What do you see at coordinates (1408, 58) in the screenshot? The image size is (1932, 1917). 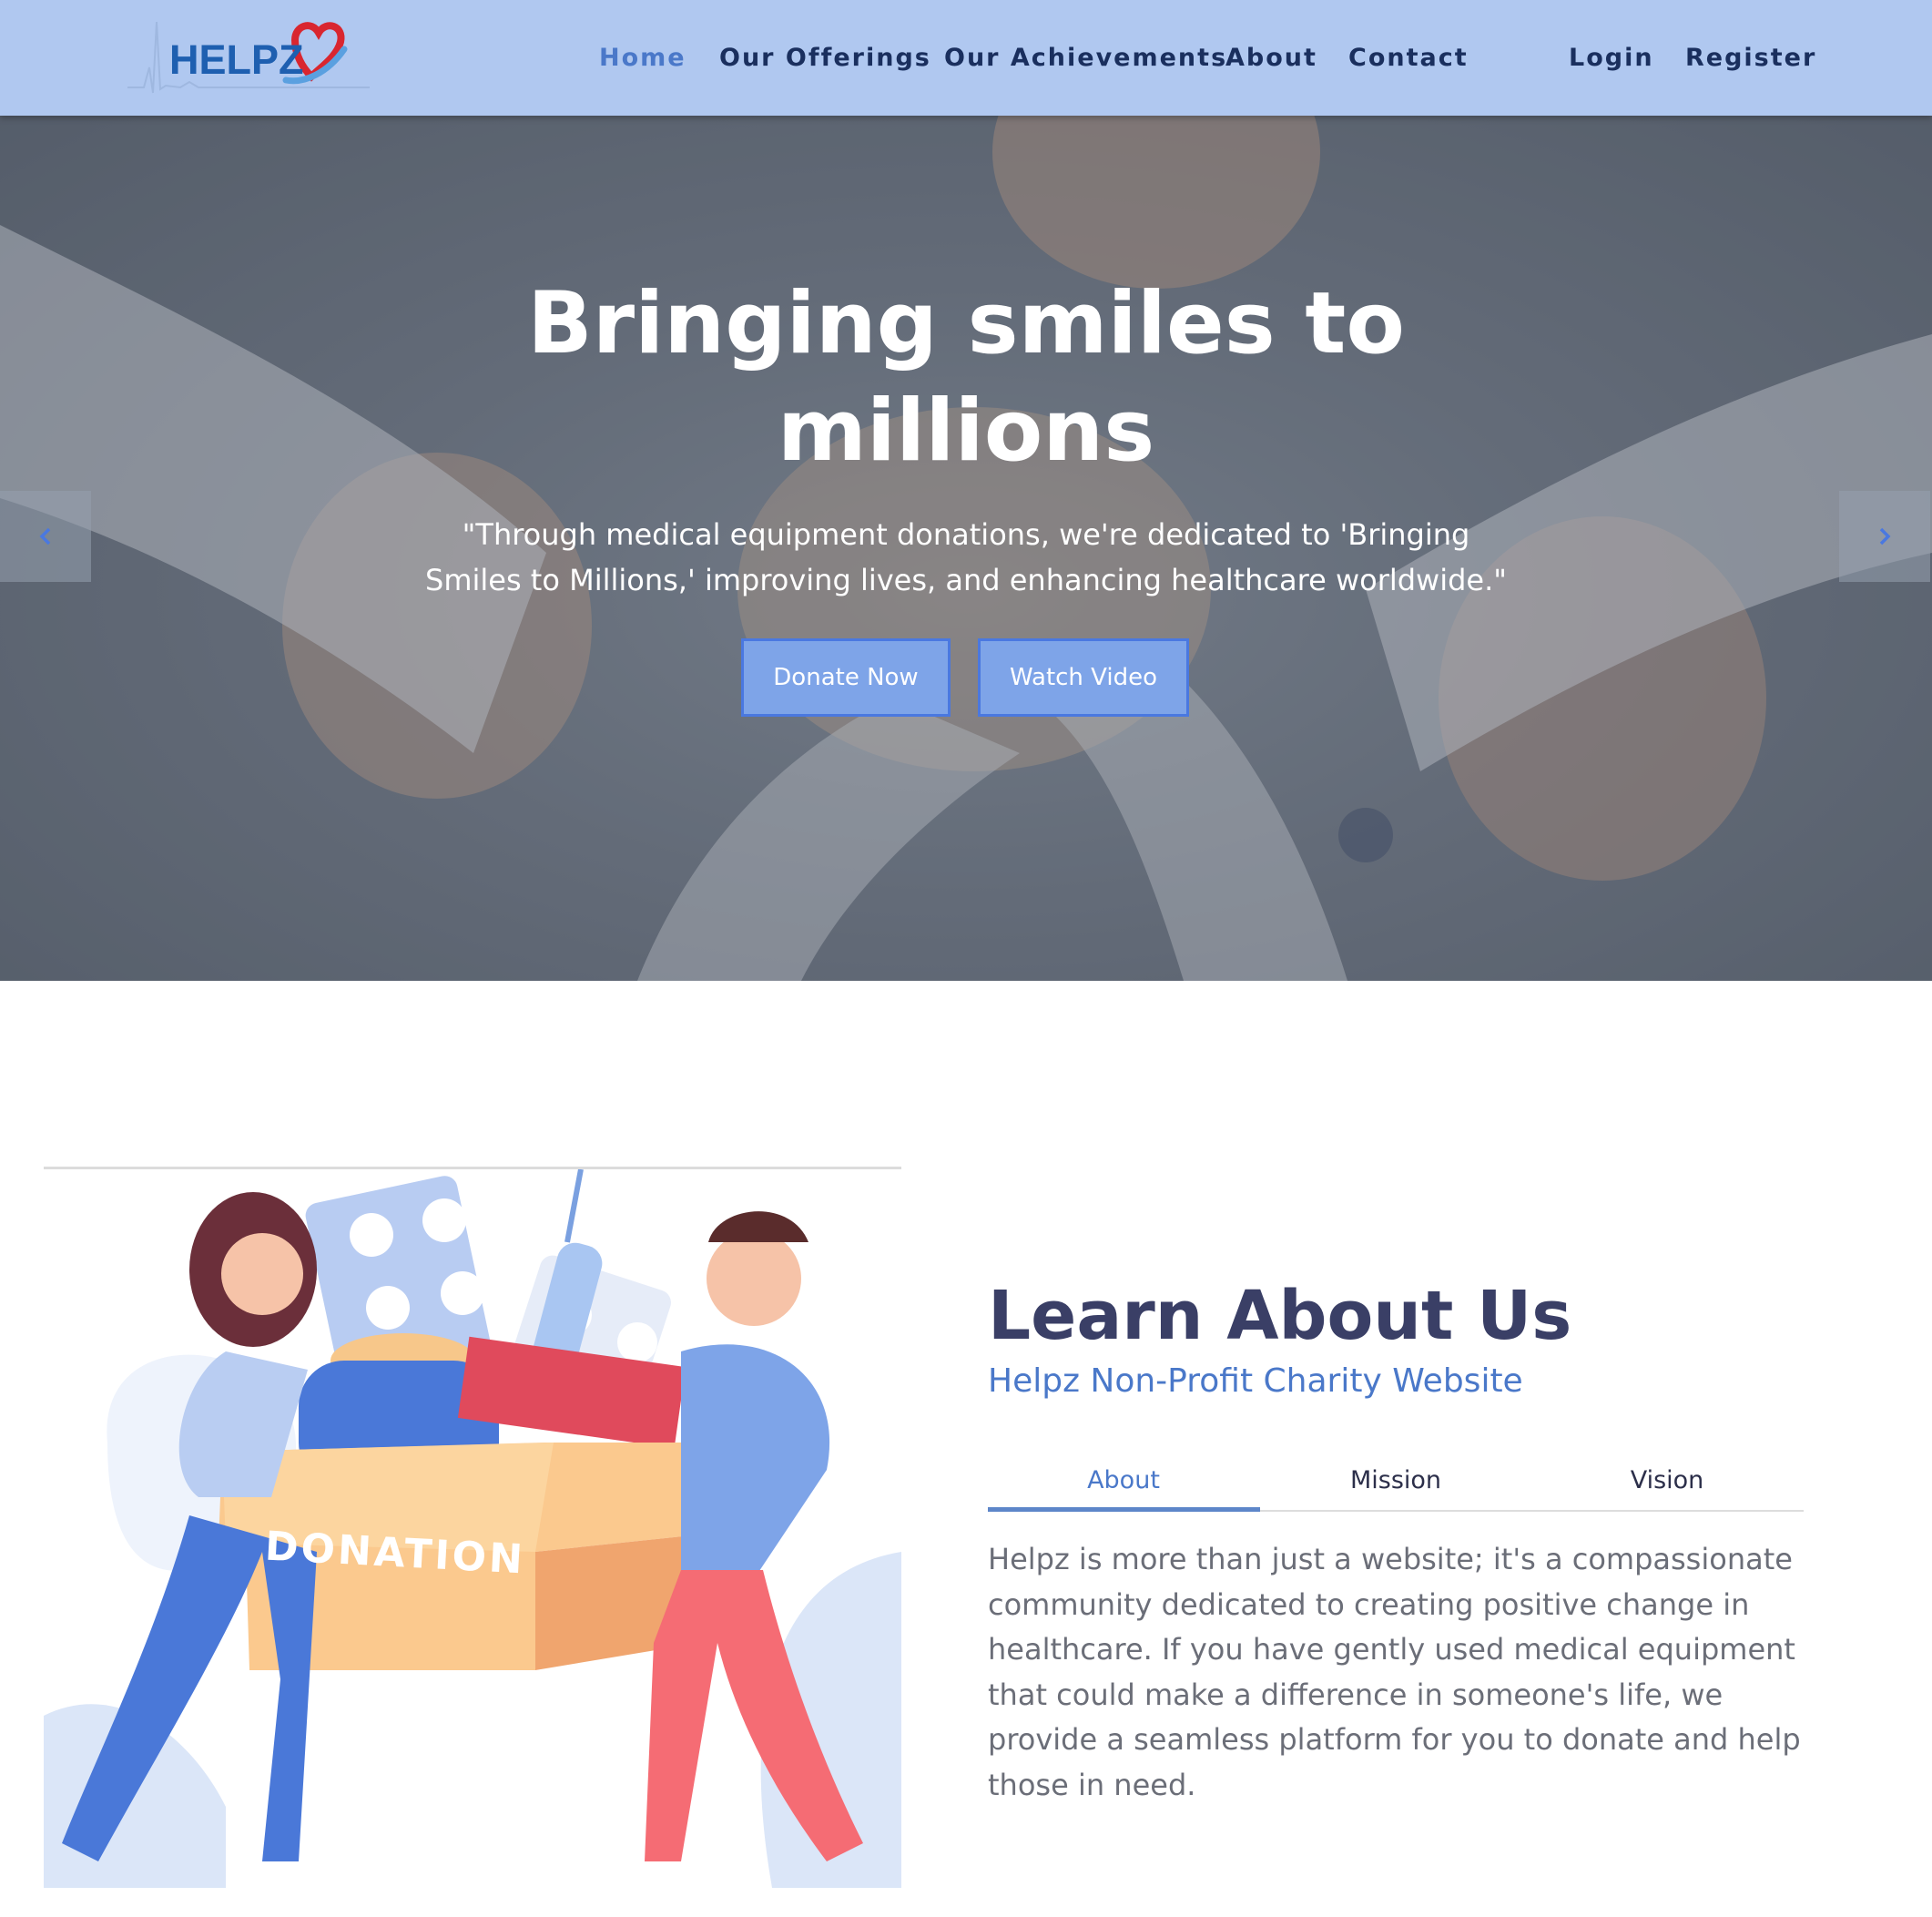 I see `nav-contact: Contact` at bounding box center [1408, 58].